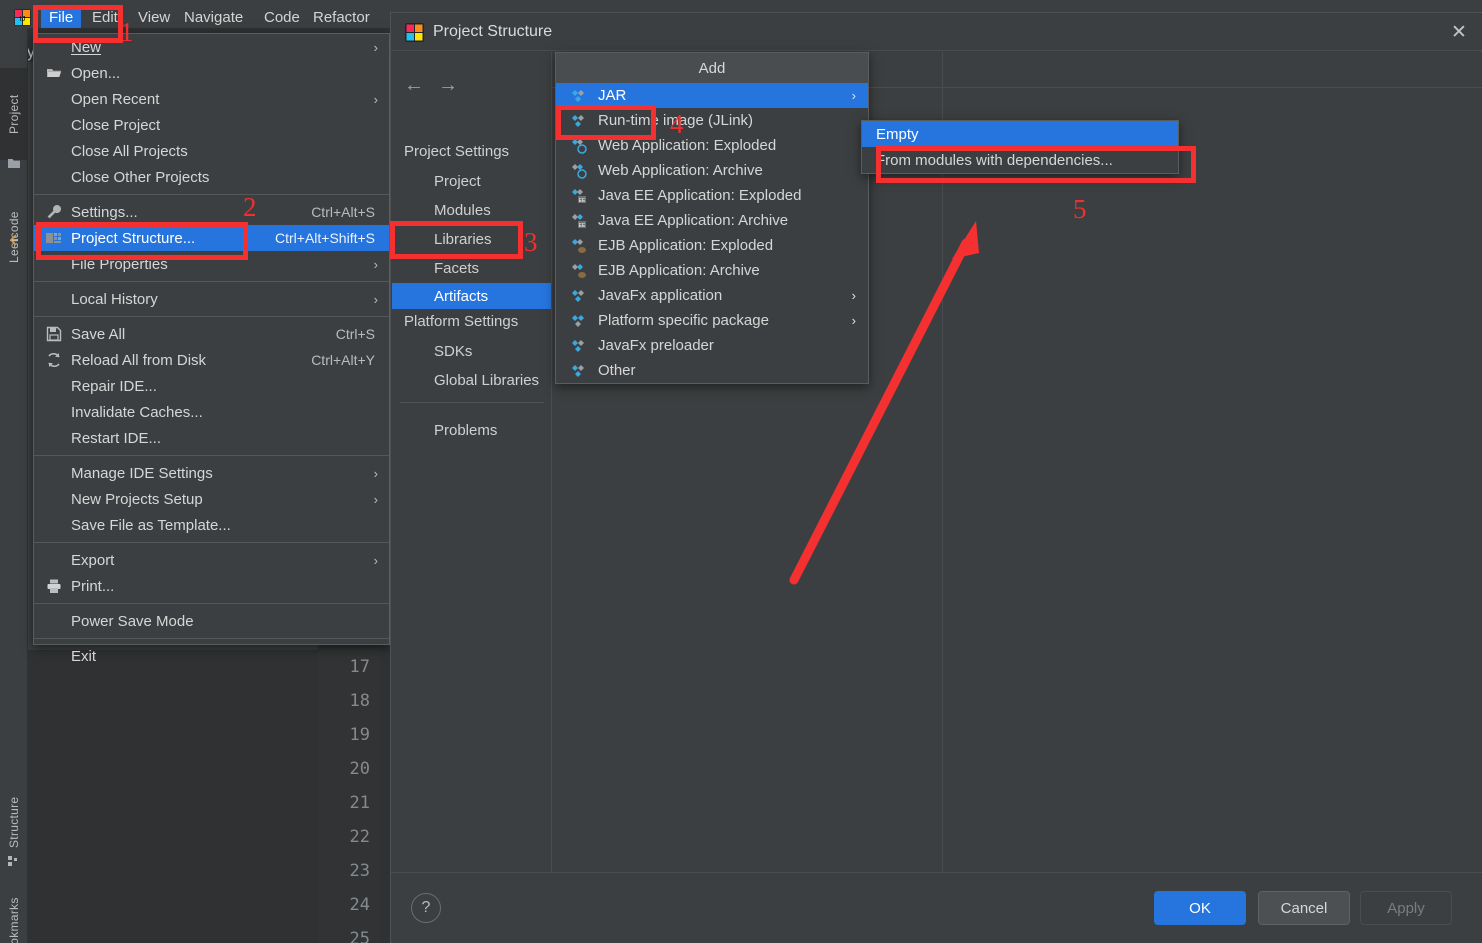  Describe the element at coordinates (14, 822) in the screenshot. I see `sidebar-structure-label: Structure` at that location.